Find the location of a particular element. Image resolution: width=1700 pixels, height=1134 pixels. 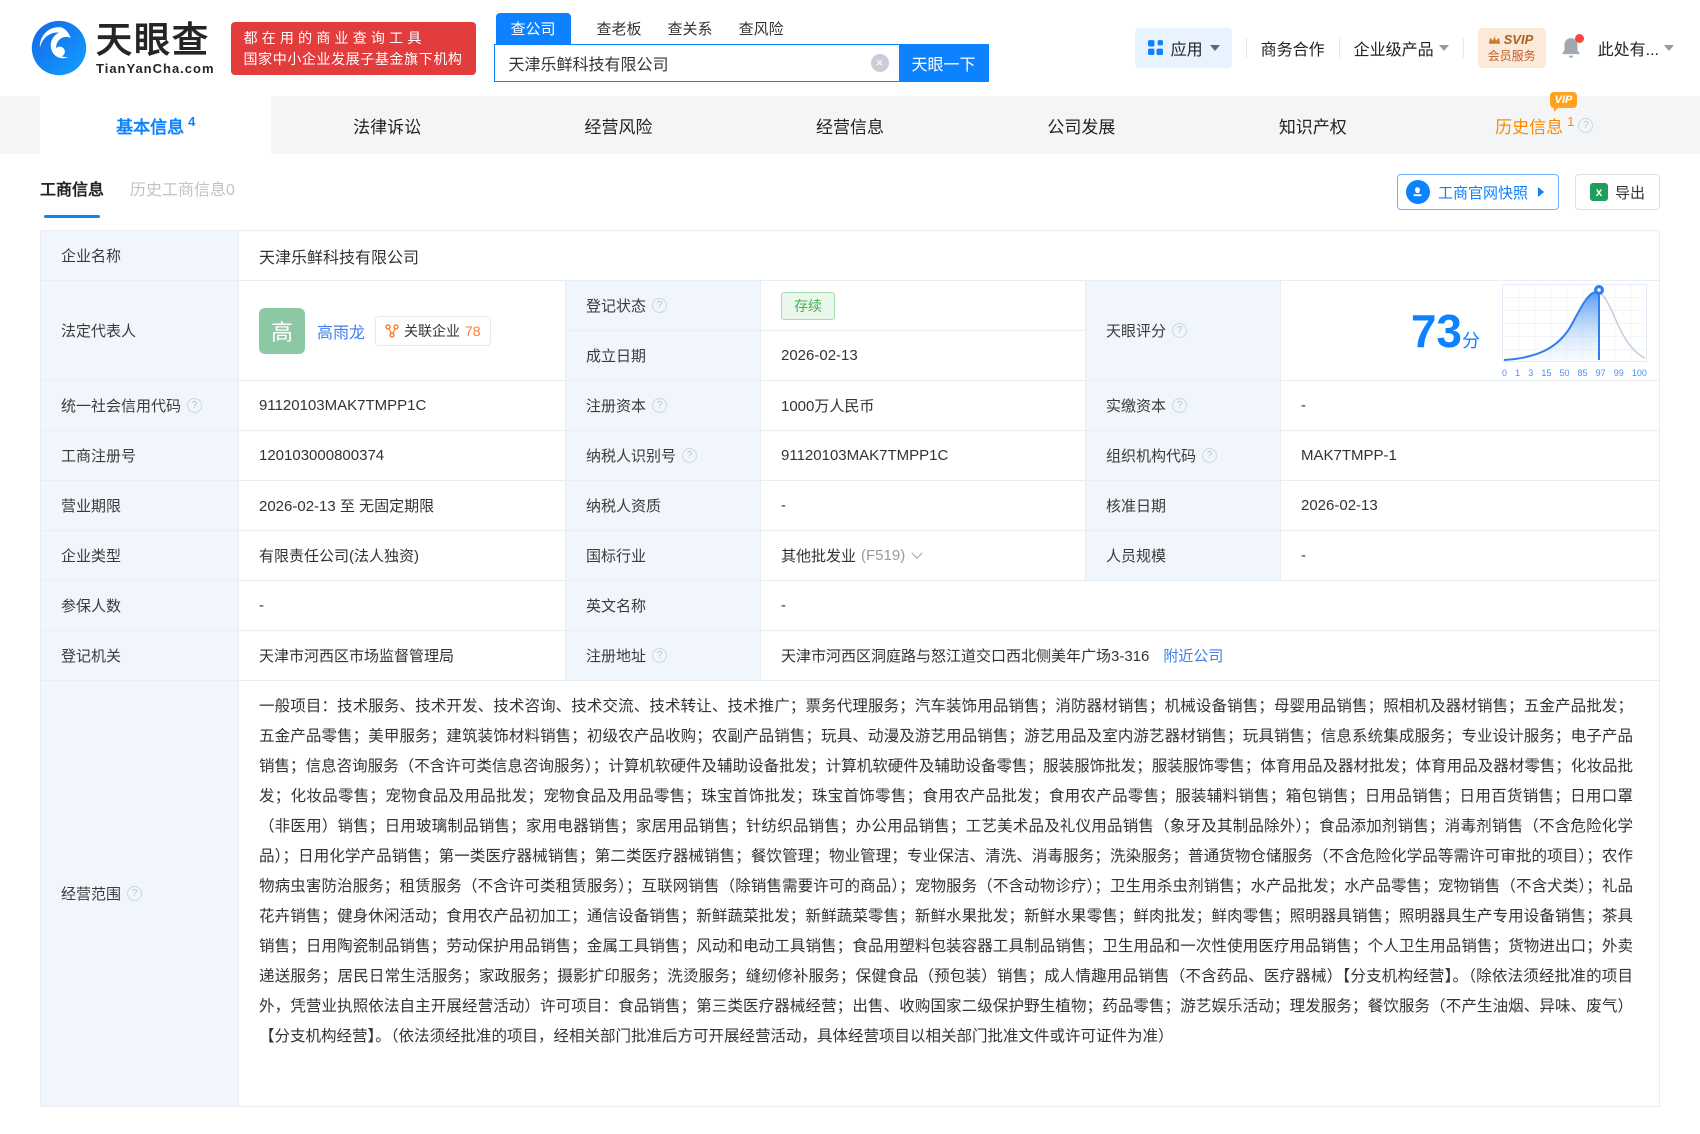

value-text: - is located at coordinates (783, 605).